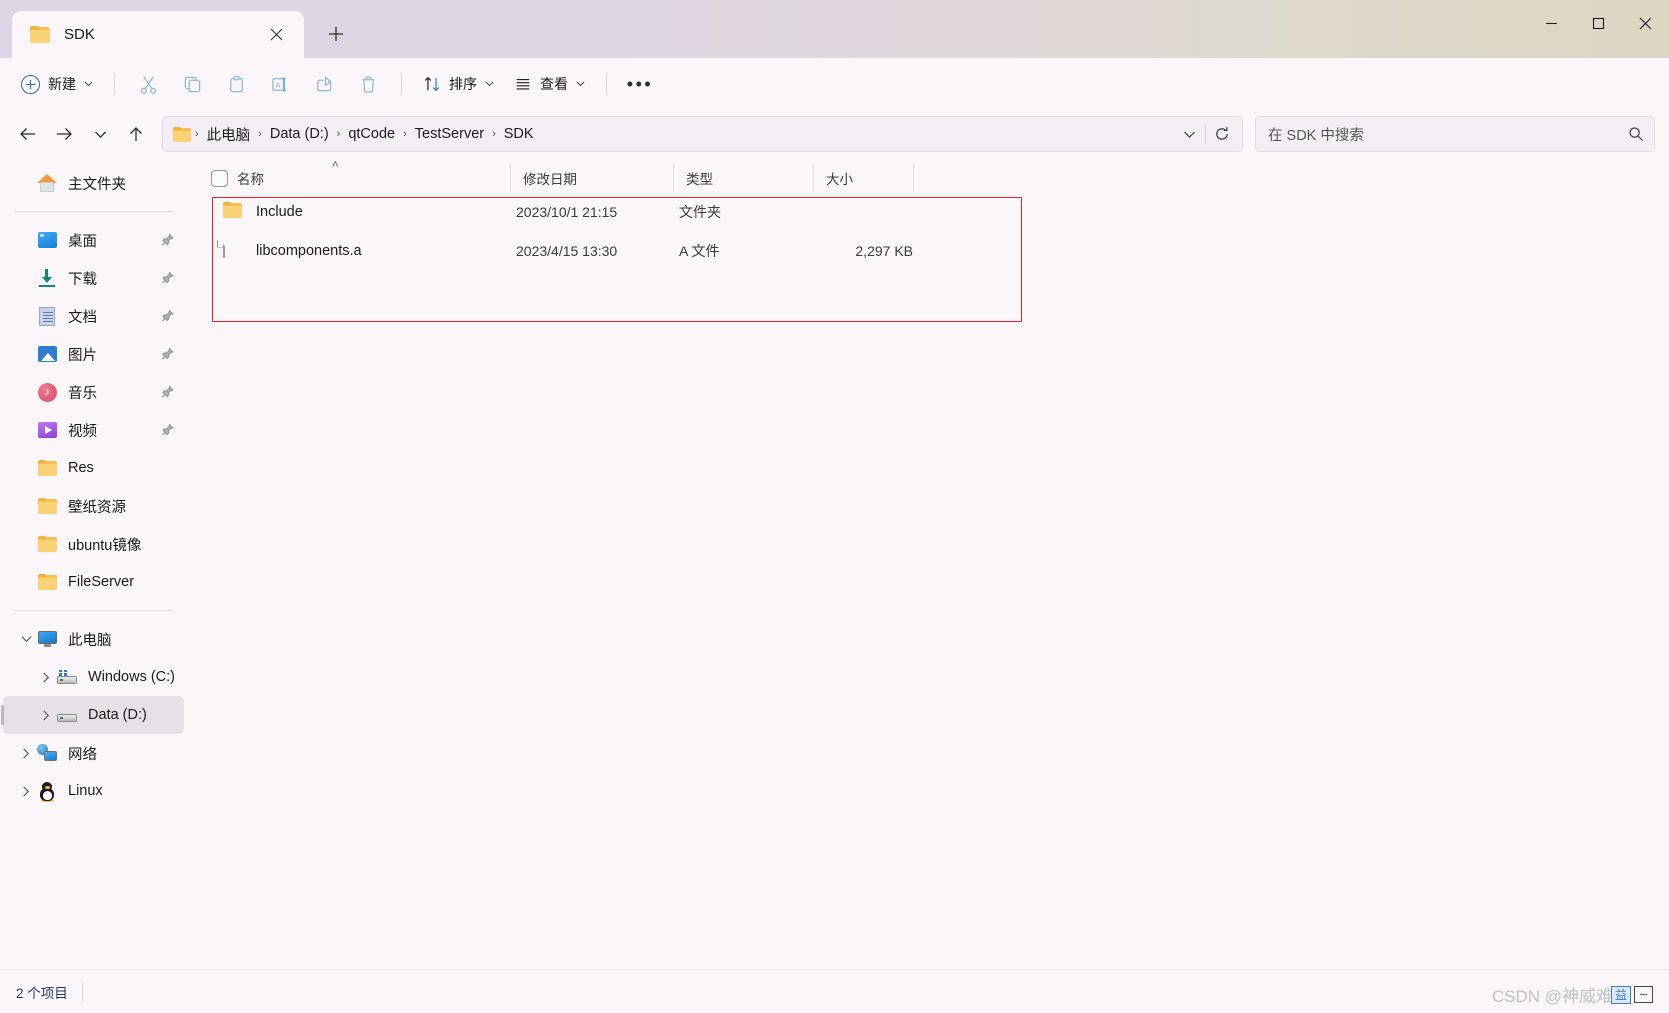 This screenshot has height=1013, width=1669. What do you see at coordinates (93, 354) in the screenshot?
I see `sidebar-item-pictures: 图片` at bounding box center [93, 354].